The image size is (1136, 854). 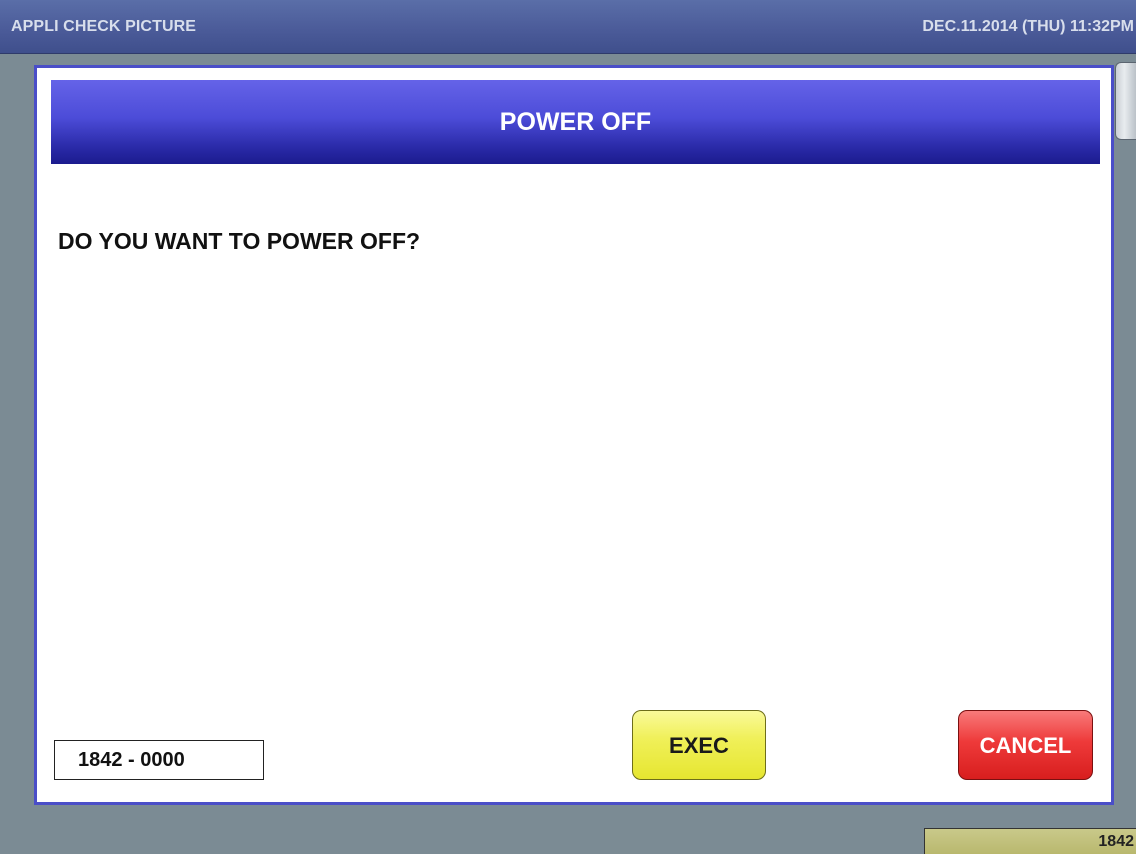 What do you see at coordinates (699, 745) in the screenshot?
I see `exec-button: EXEC` at bounding box center [699, 745].